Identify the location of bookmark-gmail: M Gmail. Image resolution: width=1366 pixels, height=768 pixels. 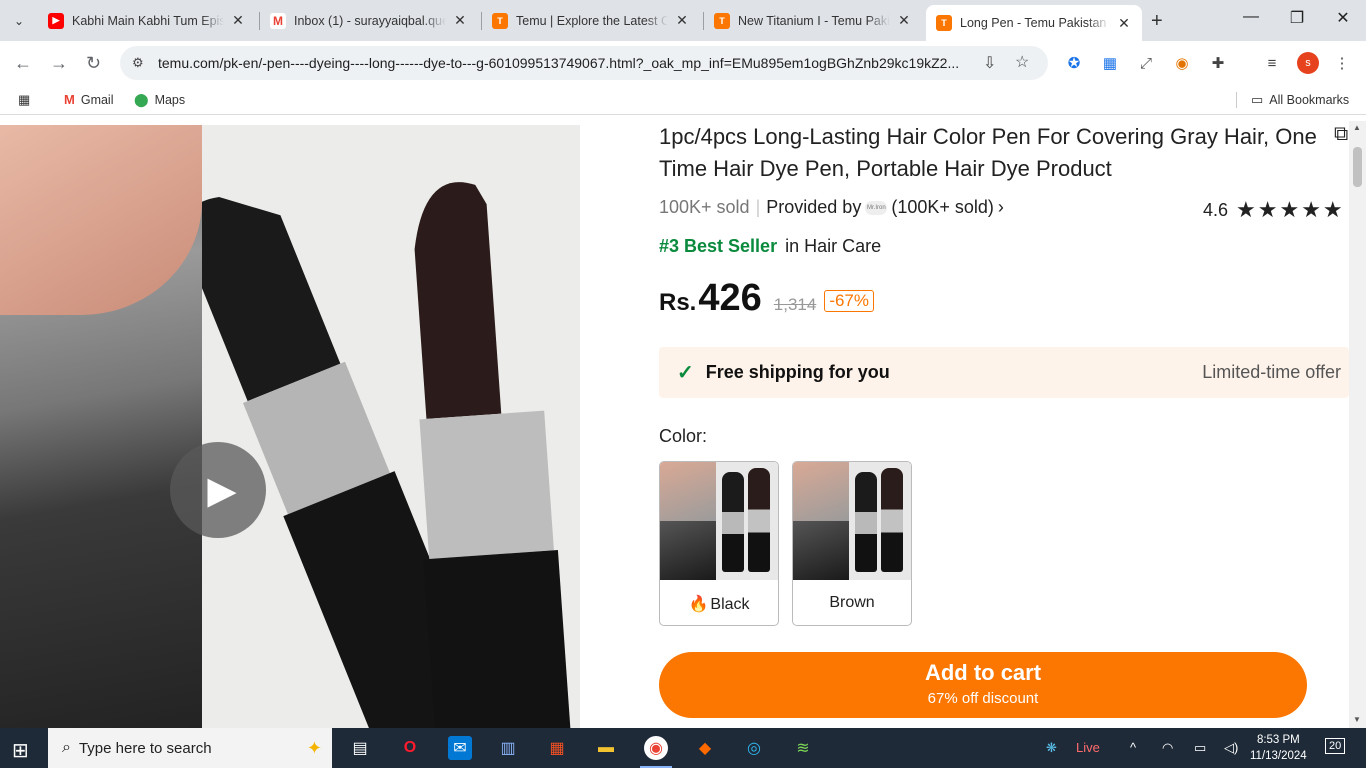
(89, 99).